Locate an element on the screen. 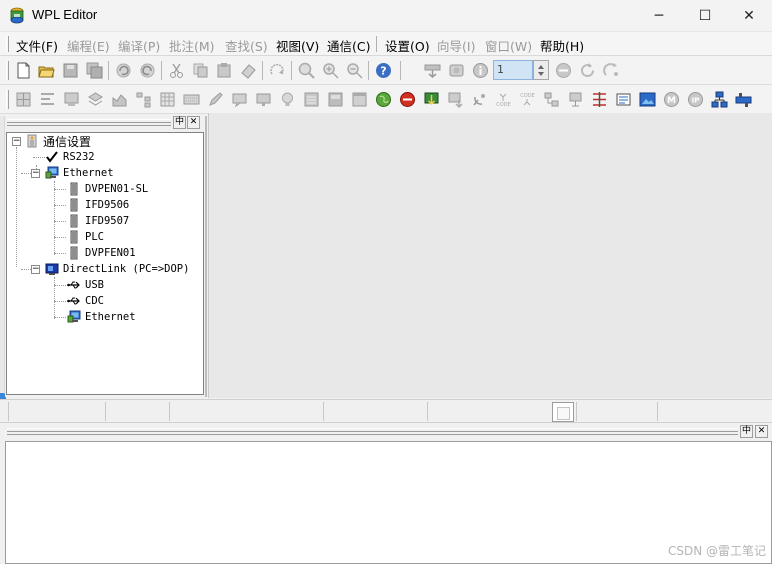  menu-communication: 通信(C) is located at coordinates (348, 45).